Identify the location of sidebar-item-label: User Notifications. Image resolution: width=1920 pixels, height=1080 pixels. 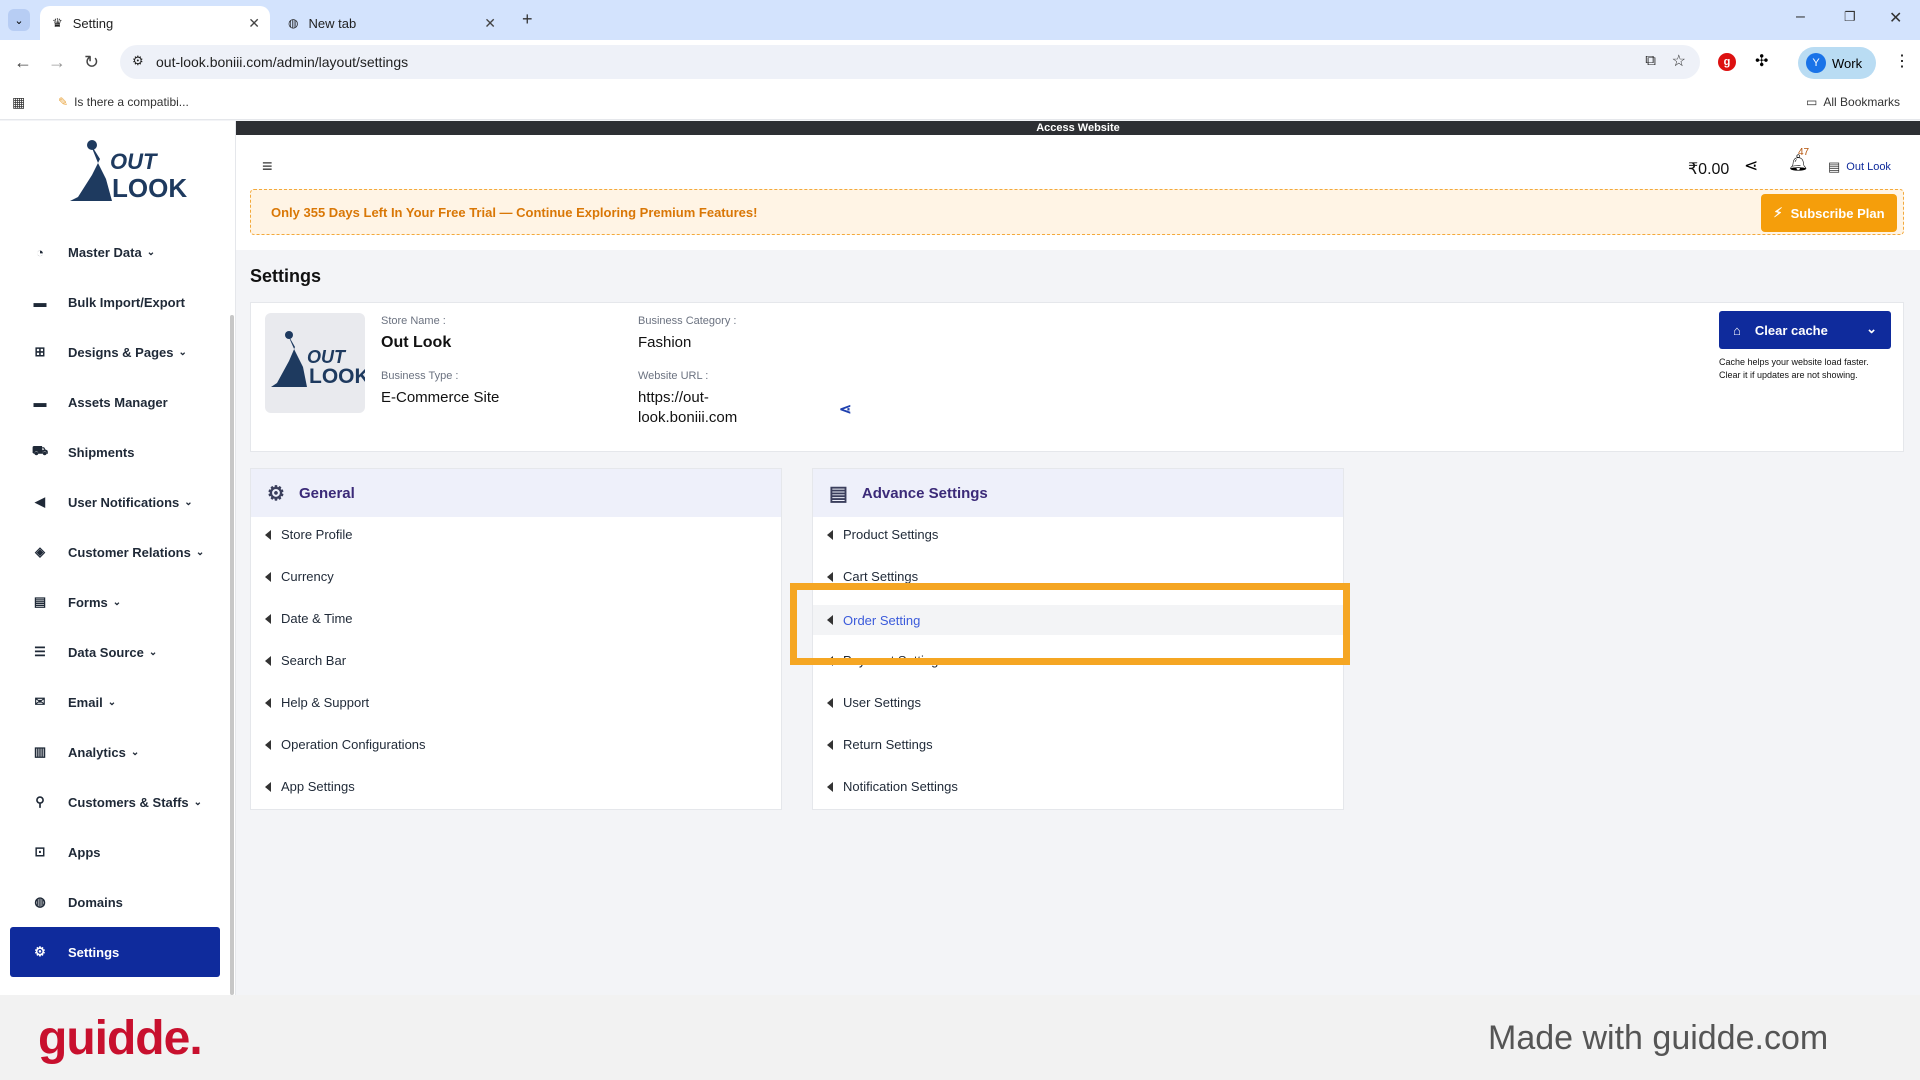
(124, 502).